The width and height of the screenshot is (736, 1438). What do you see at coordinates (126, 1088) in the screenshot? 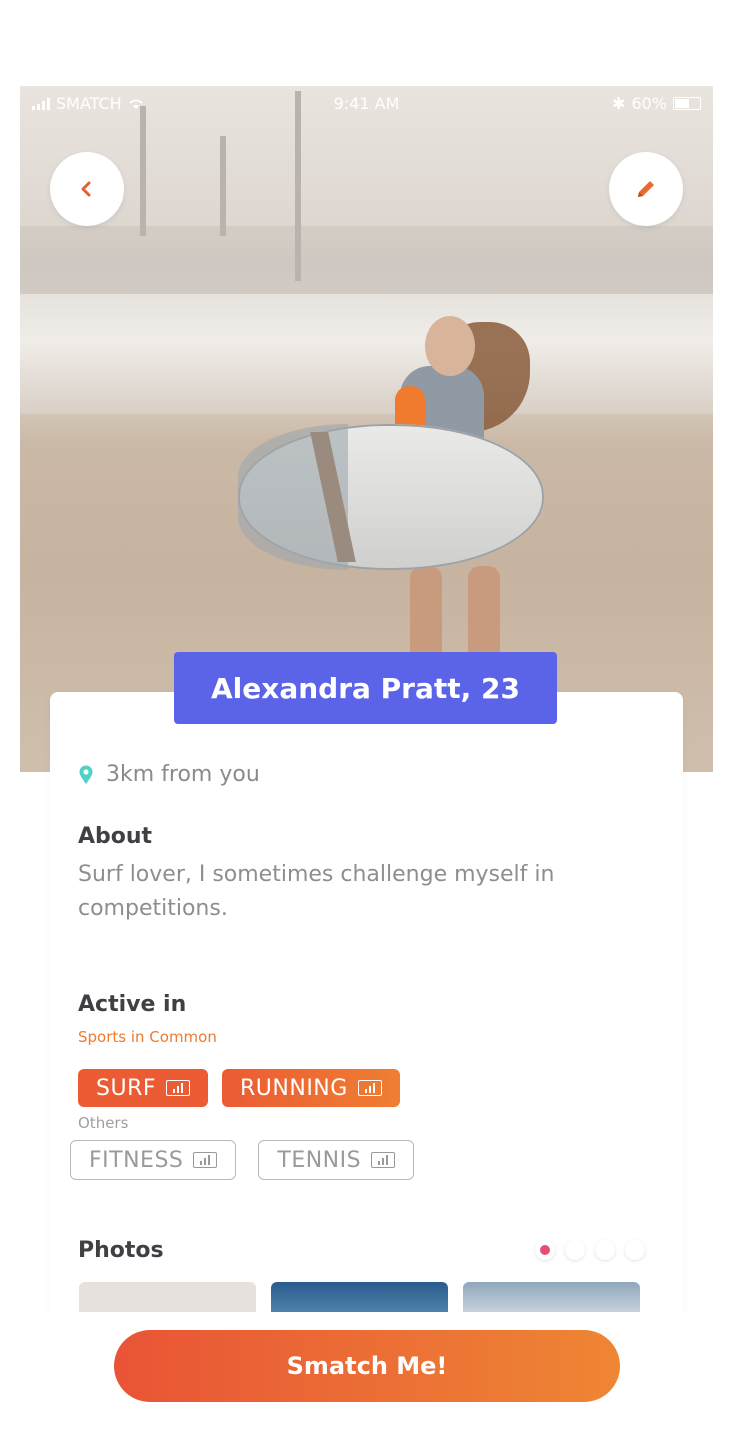
I see `sport-tag-label: SURF` at bounding box center [126, 1088].